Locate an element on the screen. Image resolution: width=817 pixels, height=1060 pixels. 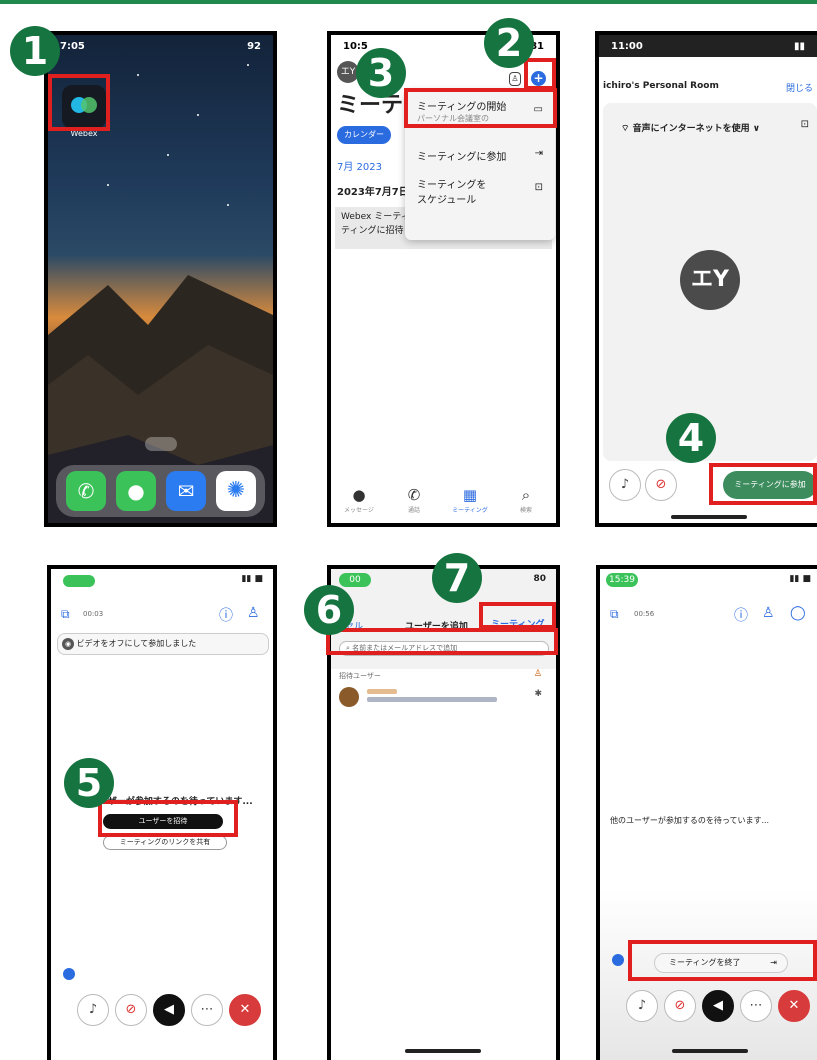
nav-meetings: ▦ ミーティング is located at coordinates (470, 499).